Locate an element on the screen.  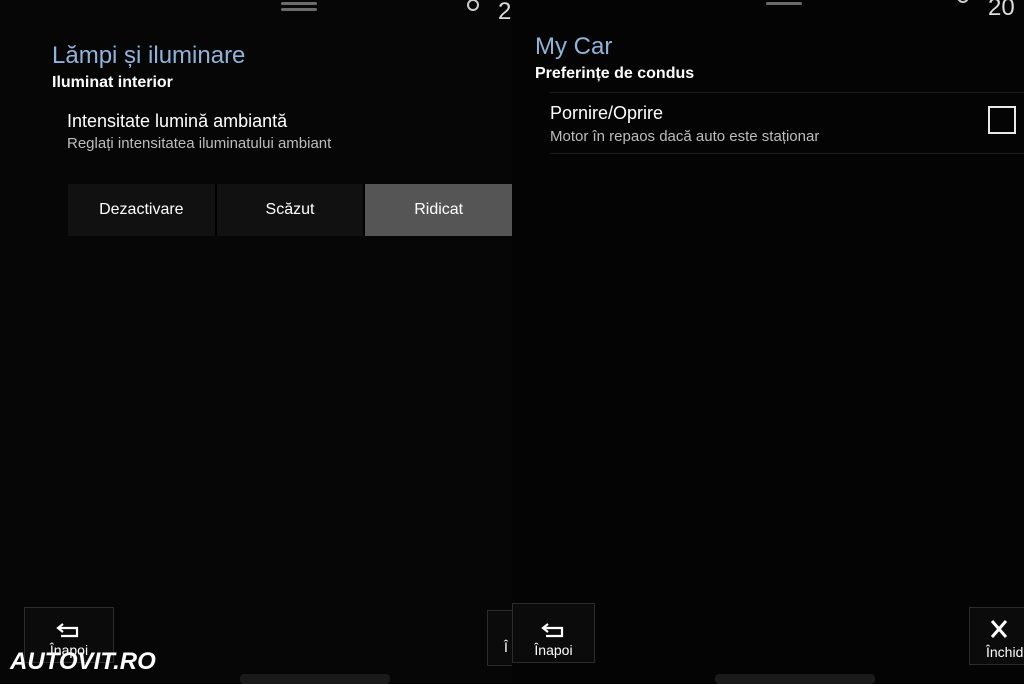
back-button: Înapoi is located at coordinates (553, 633).